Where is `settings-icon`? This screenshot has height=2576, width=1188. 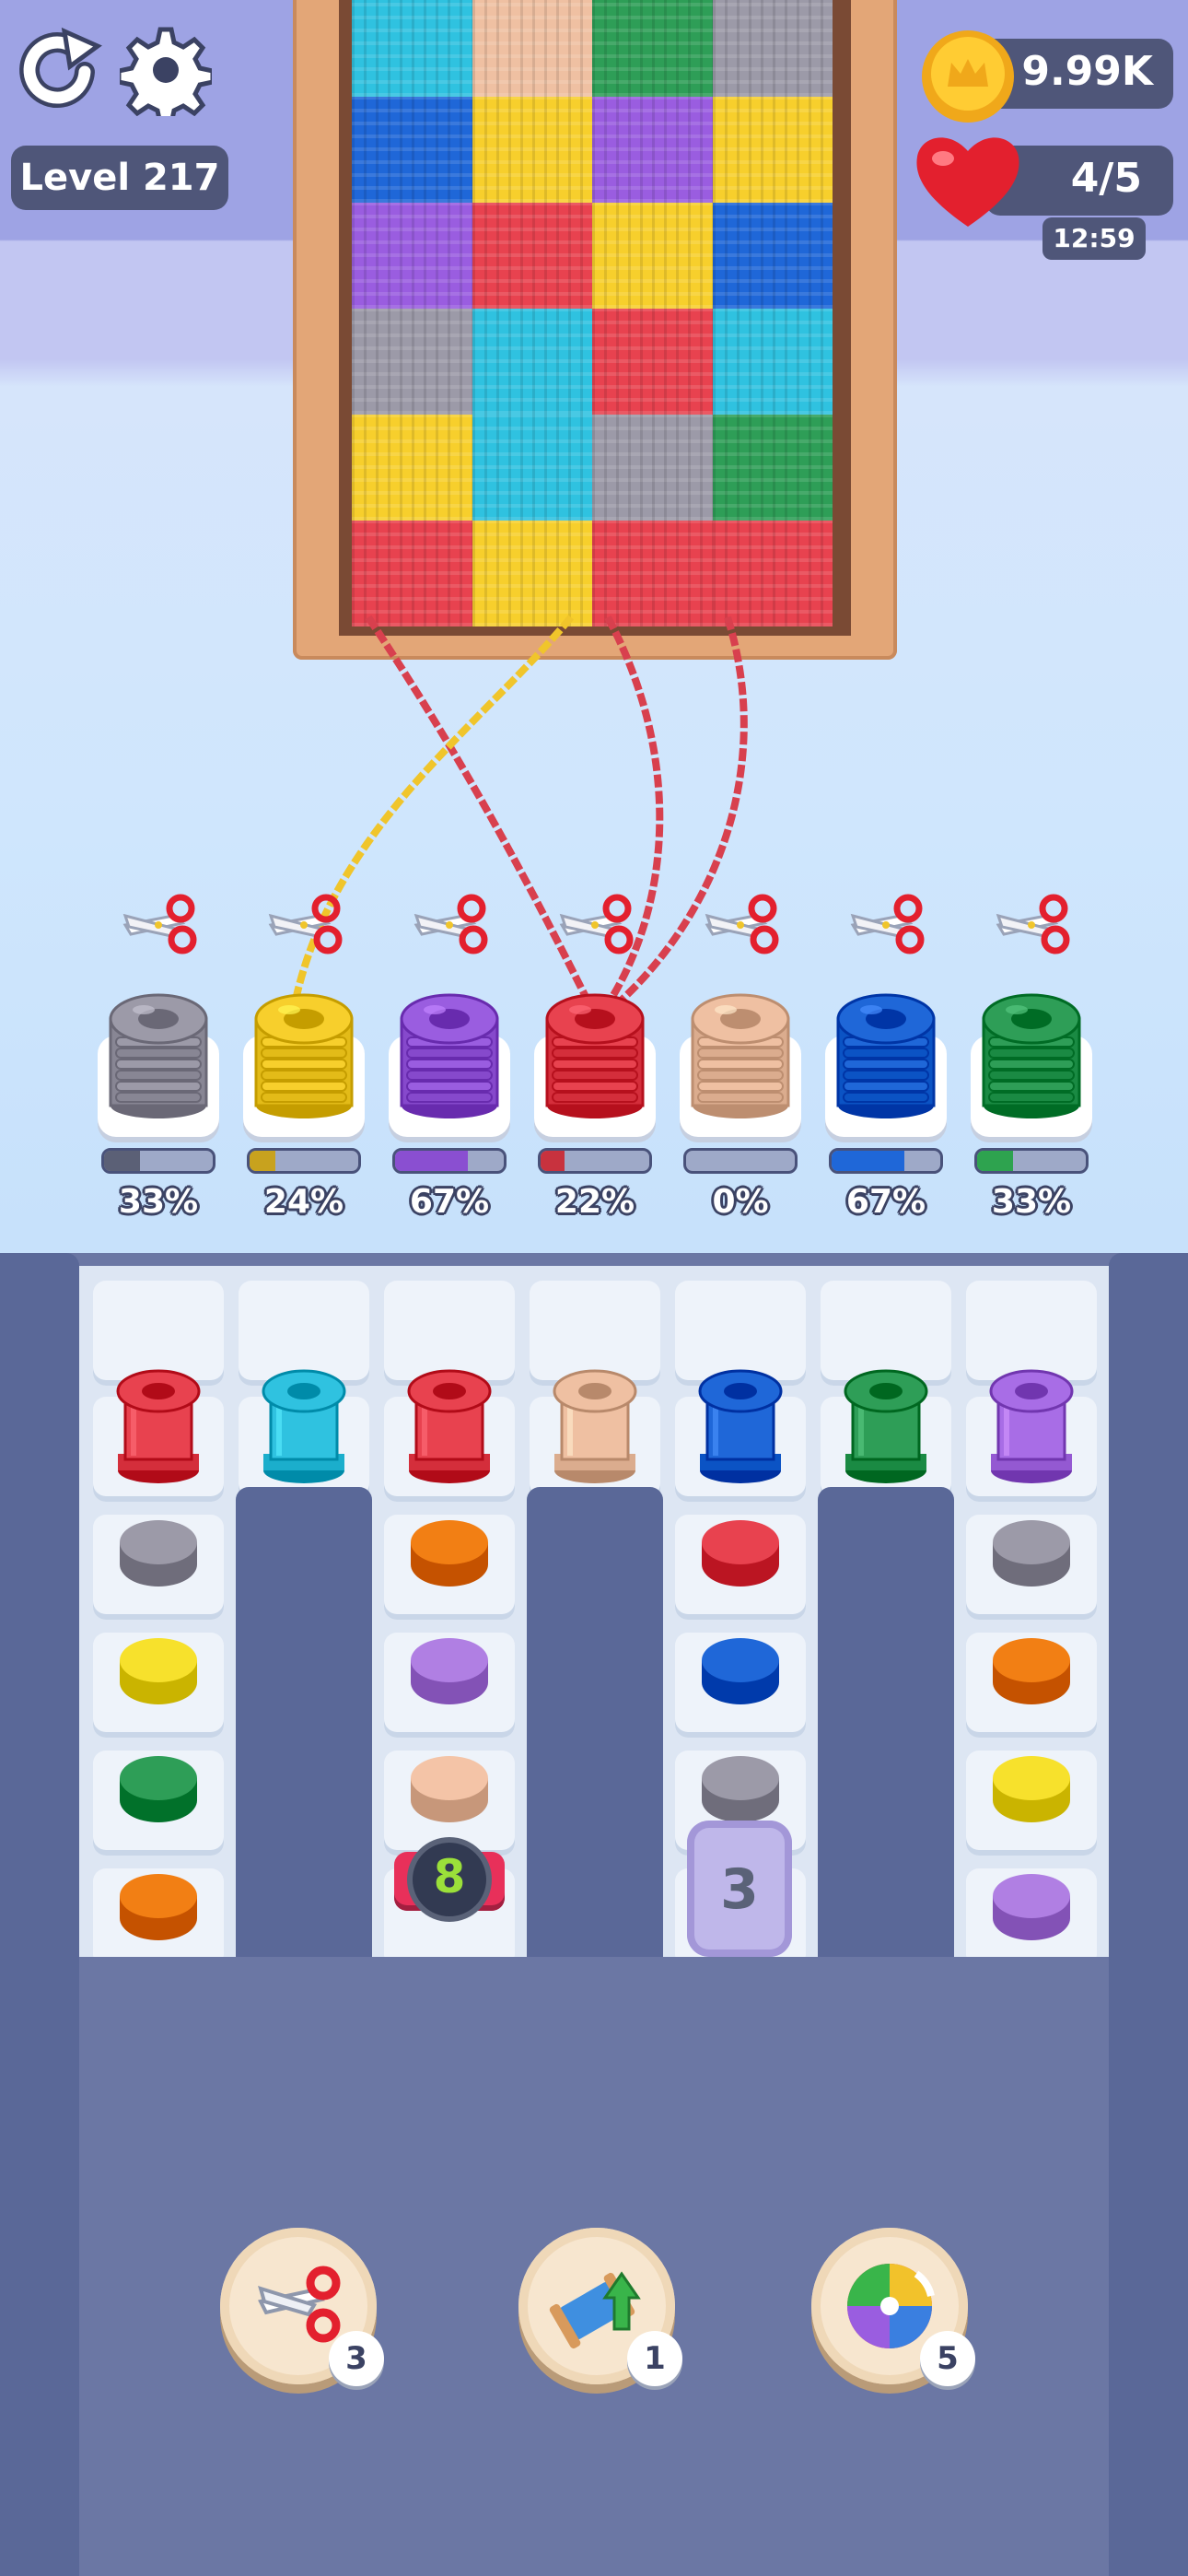 settings-icon is located at coordinates (165, 76).